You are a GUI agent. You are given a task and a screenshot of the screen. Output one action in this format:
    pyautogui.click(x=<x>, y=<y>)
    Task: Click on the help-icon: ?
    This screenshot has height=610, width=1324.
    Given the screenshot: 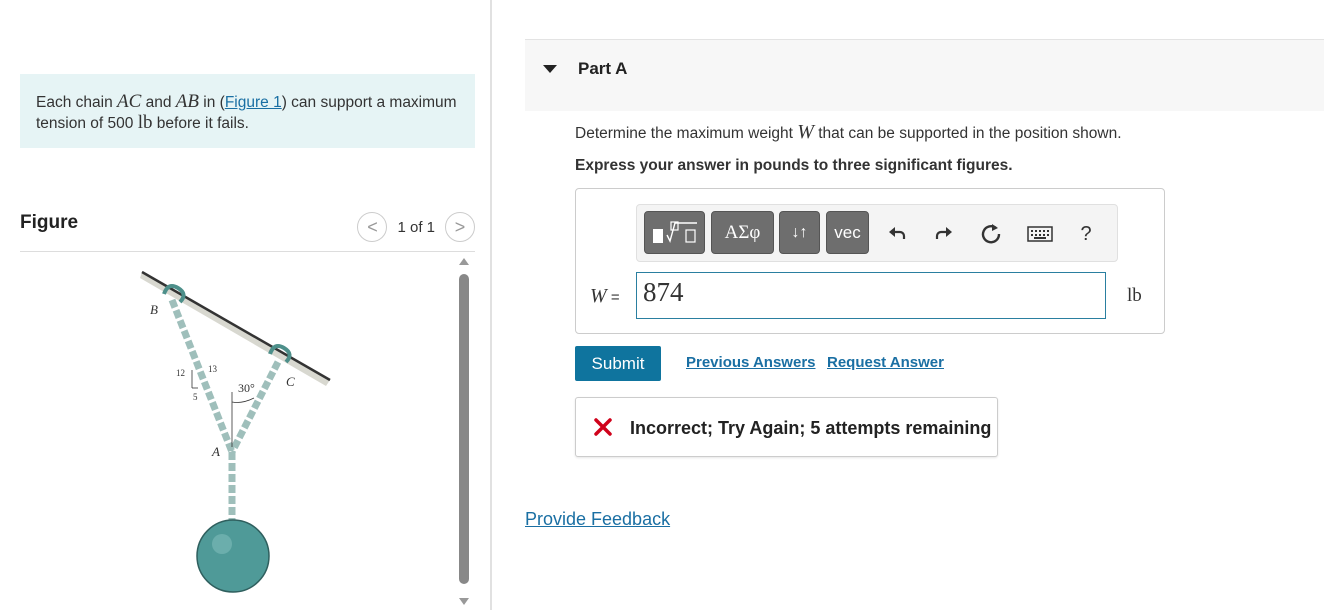 What is the action you would take?
    pyautogui.click(x=1086, y=234)
    